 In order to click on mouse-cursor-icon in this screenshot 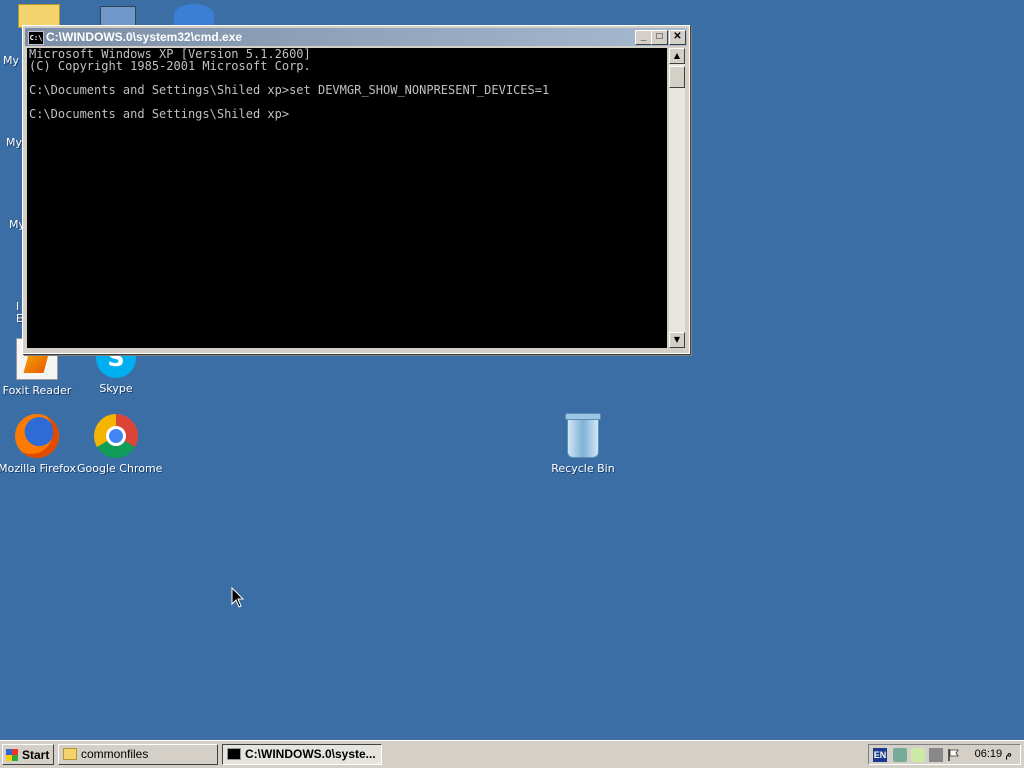, I will do `click(238, 597)`.